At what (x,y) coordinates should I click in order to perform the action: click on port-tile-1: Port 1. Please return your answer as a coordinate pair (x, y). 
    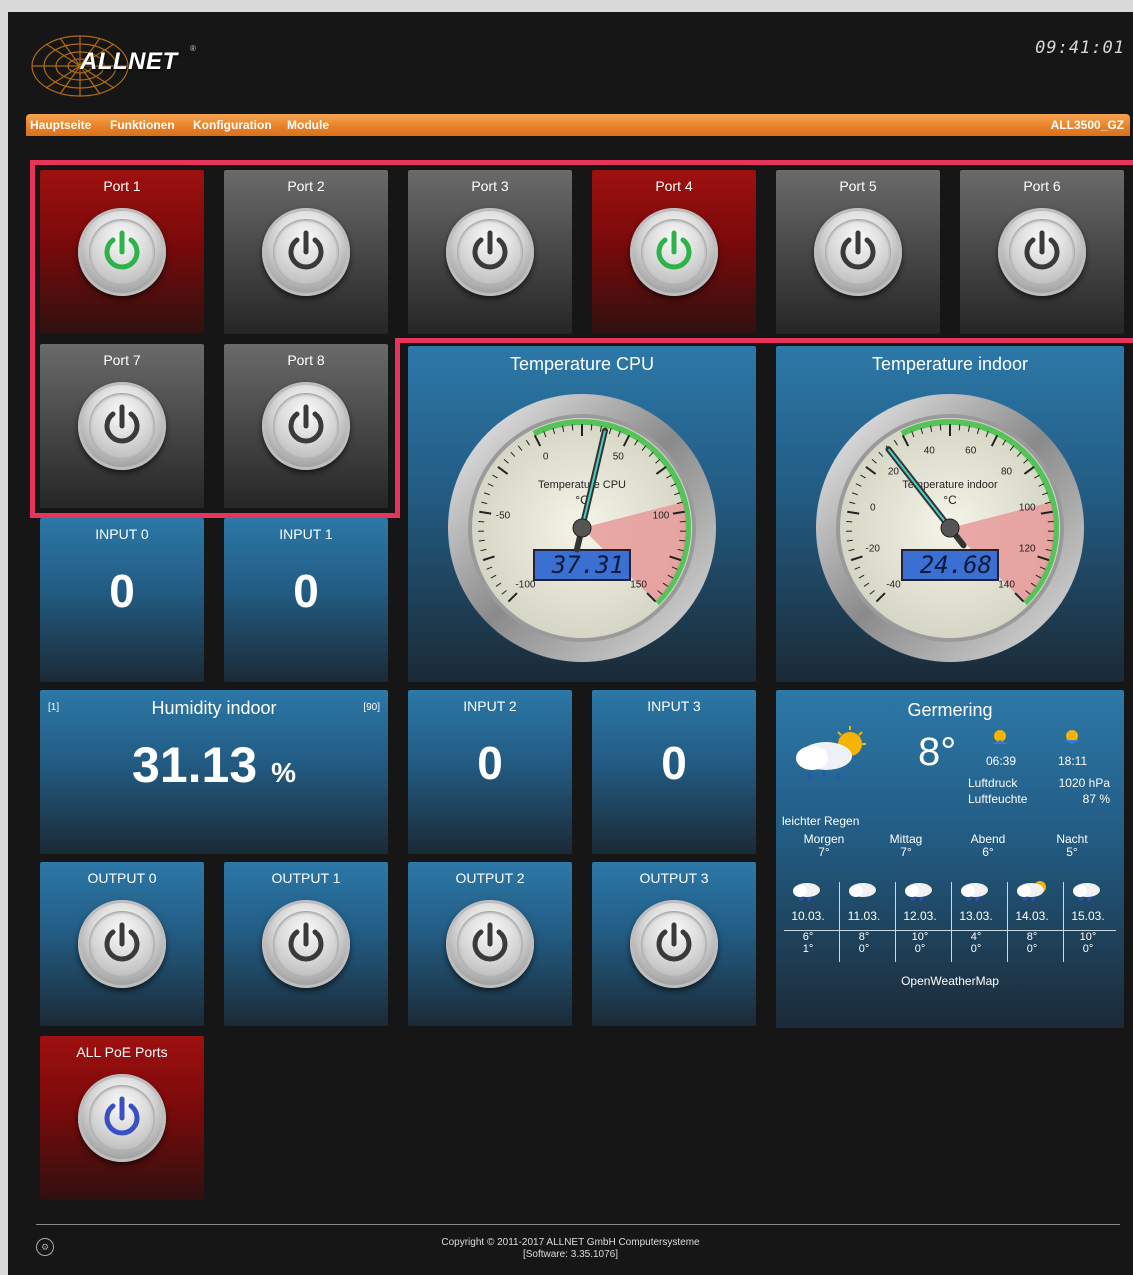
    Looking at the image, I should click on (122, 252).